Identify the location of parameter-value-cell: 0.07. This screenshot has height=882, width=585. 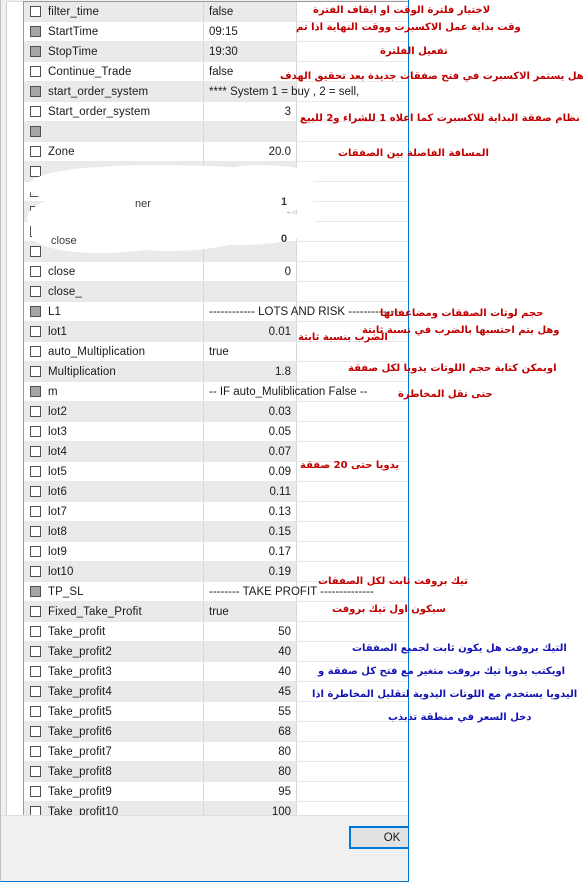
(250, 451).